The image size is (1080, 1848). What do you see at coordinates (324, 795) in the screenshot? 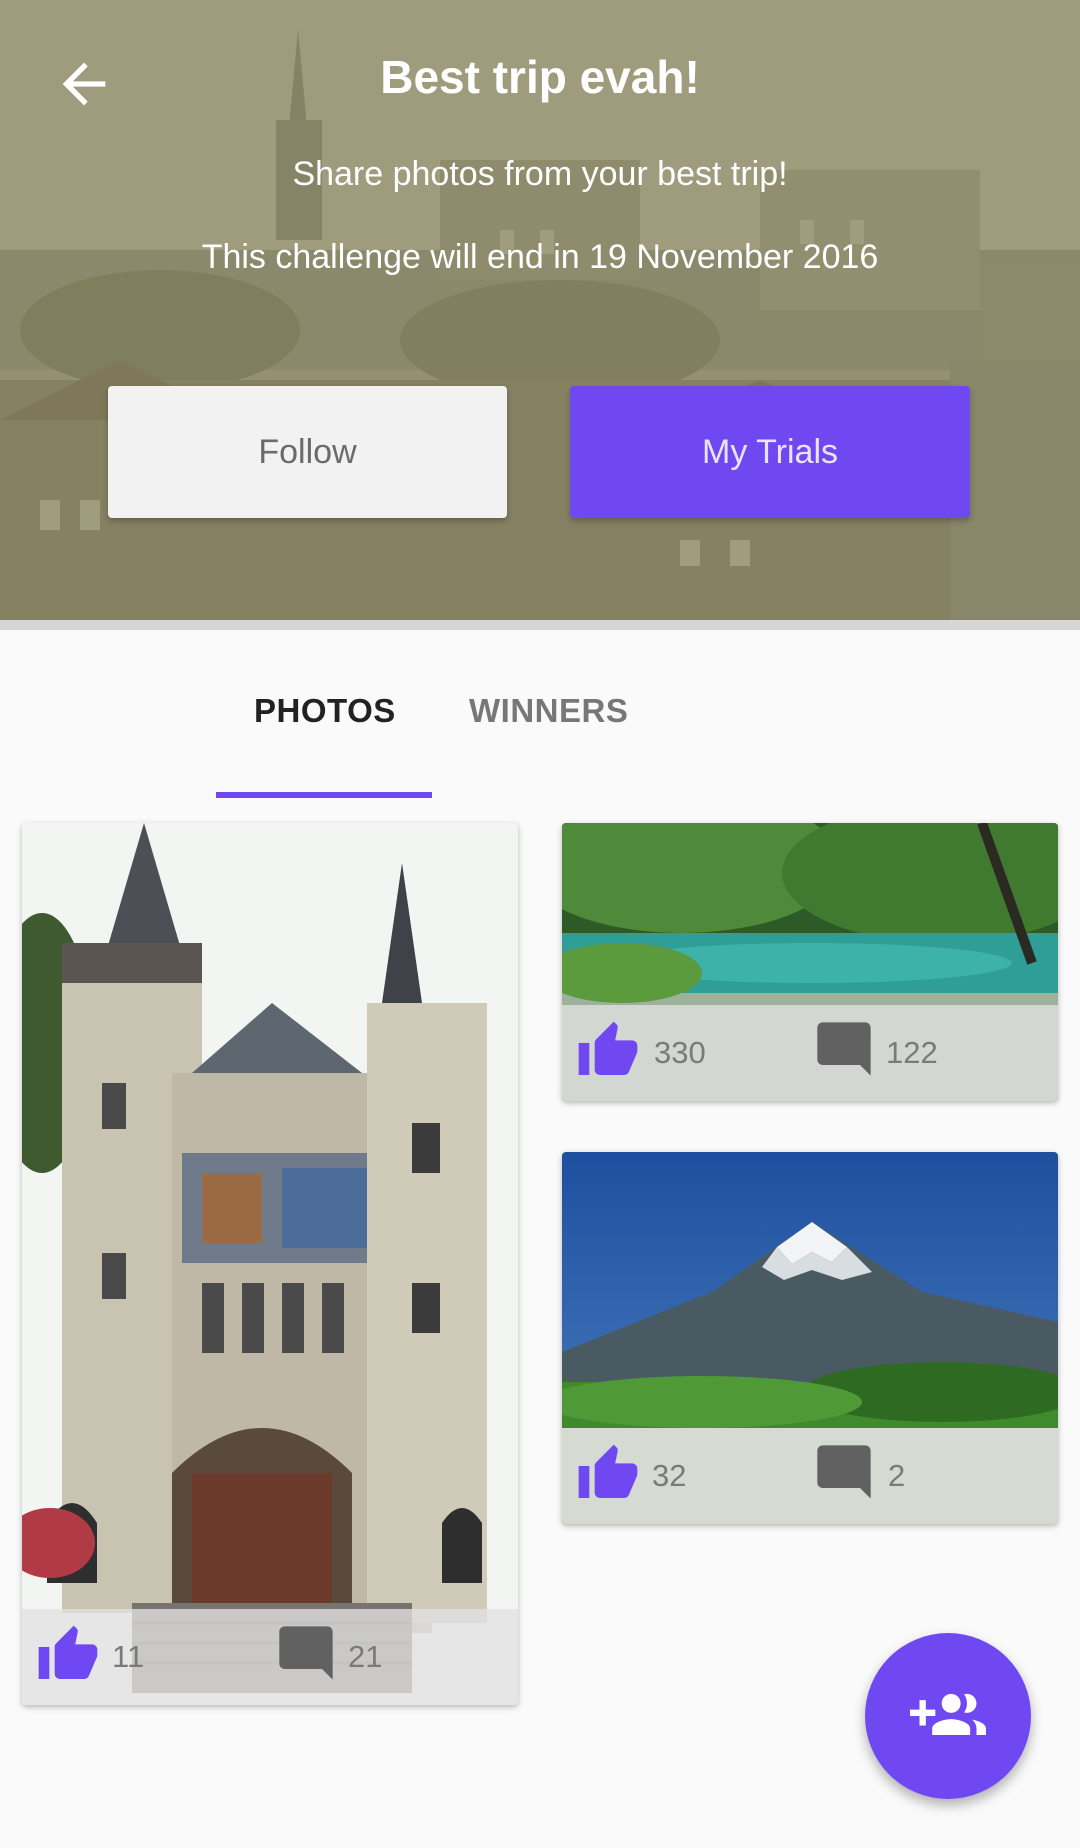
I see `tab-selected-indicator` at bounding box center [324, 795].